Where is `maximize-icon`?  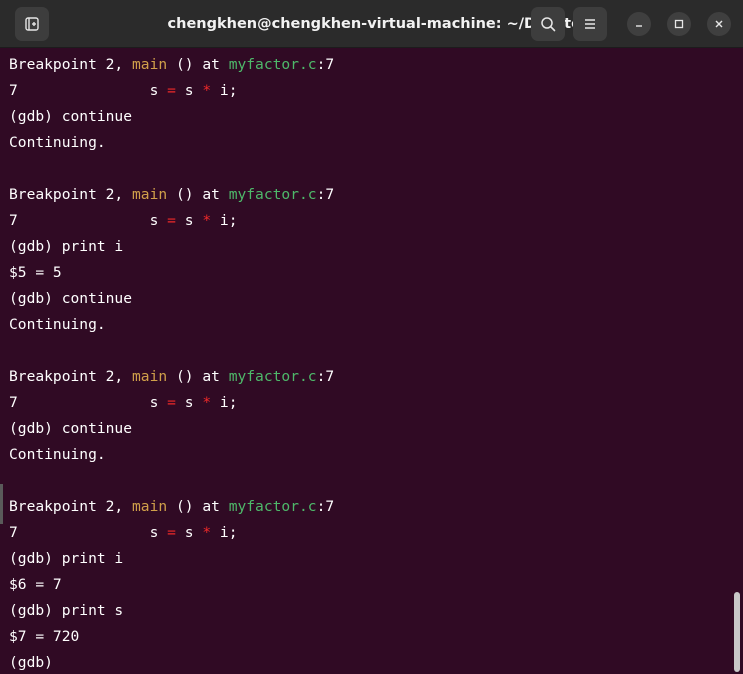
maximize-icon is located at coordinates (679, 24).